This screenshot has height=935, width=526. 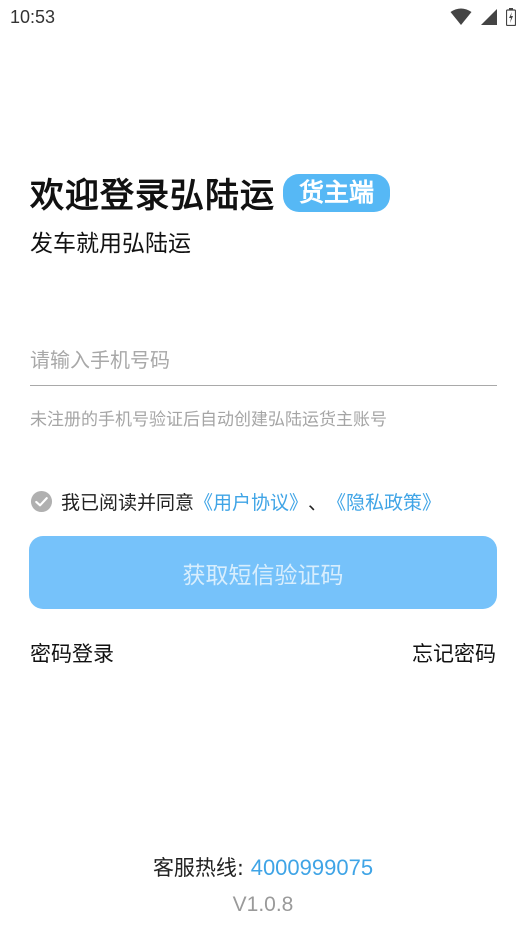 What do you see at coordinates (263, 904) in the screenshot?
I see `app-version: V1.0.8` at bounding box center [263, 904].